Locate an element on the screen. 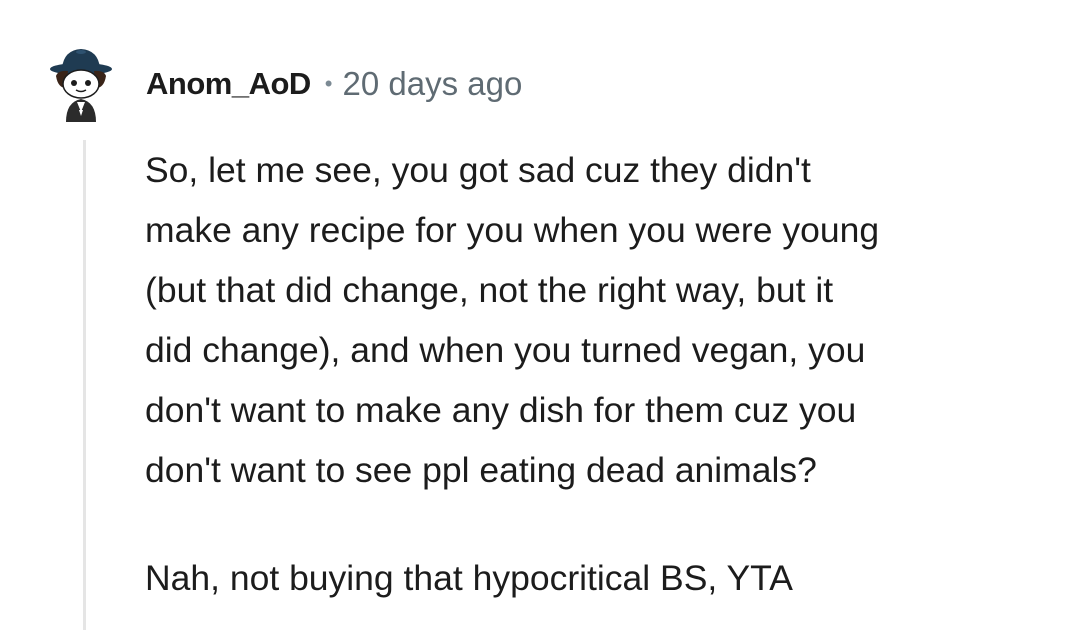 Image resolution: width=1079 pixels, height=635 pixels. avatar is located at coordinates (81, 84).